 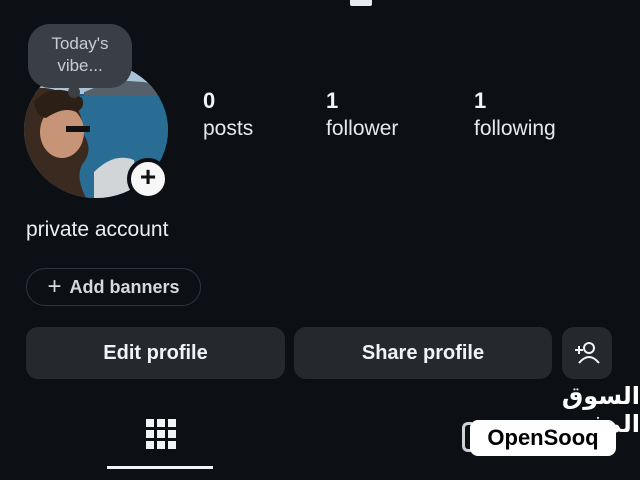 I want to click on status-indicator, so click(x=361, y=3).